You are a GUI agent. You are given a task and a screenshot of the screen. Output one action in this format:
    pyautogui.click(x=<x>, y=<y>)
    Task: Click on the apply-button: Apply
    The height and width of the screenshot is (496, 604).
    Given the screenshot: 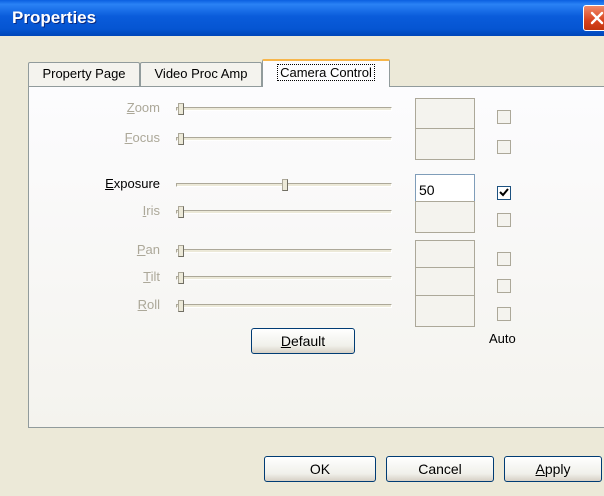 What is the action you would take?
    pyautogui.click(x=553, y=469)
    